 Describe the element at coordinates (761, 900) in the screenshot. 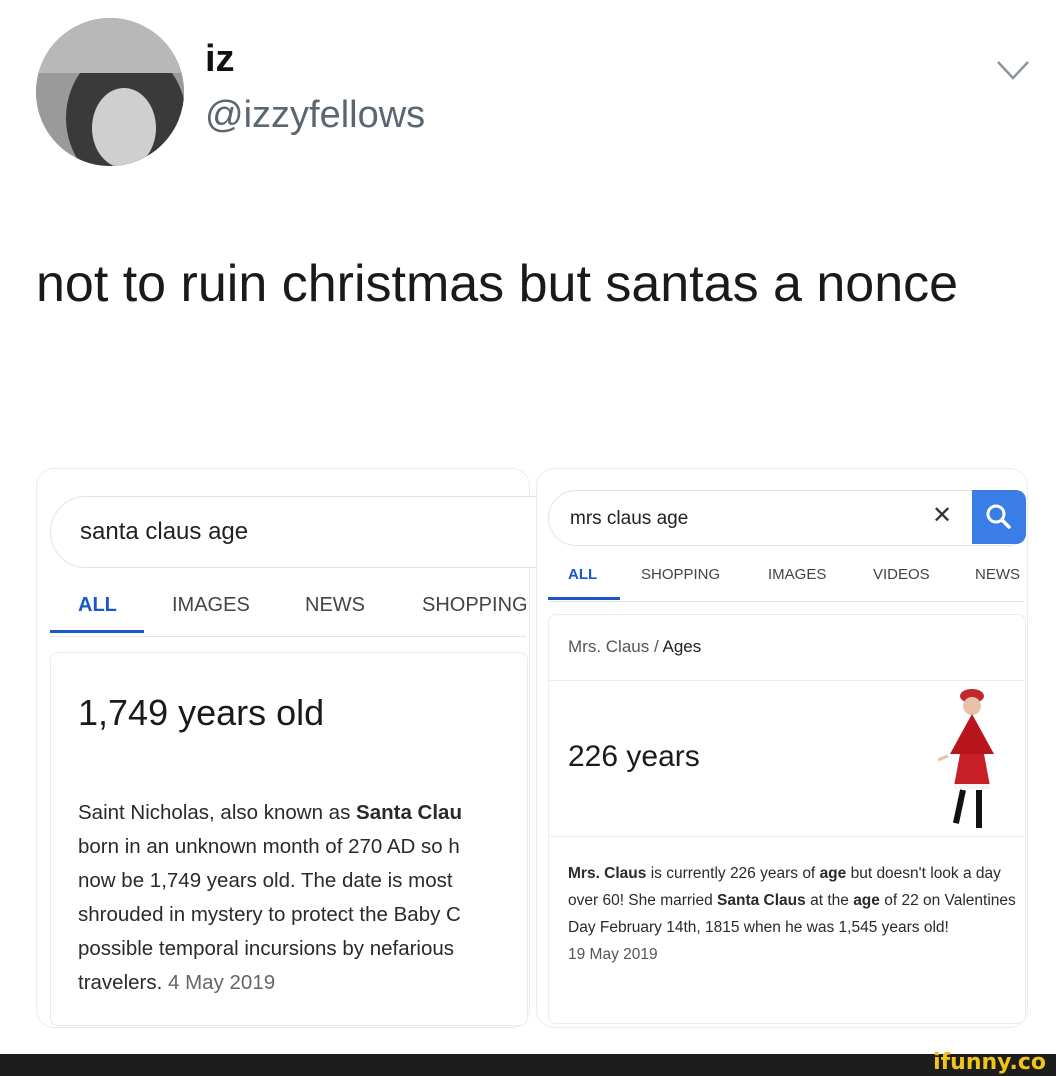

I see `snippet-bold: Santa Claus` at that location.